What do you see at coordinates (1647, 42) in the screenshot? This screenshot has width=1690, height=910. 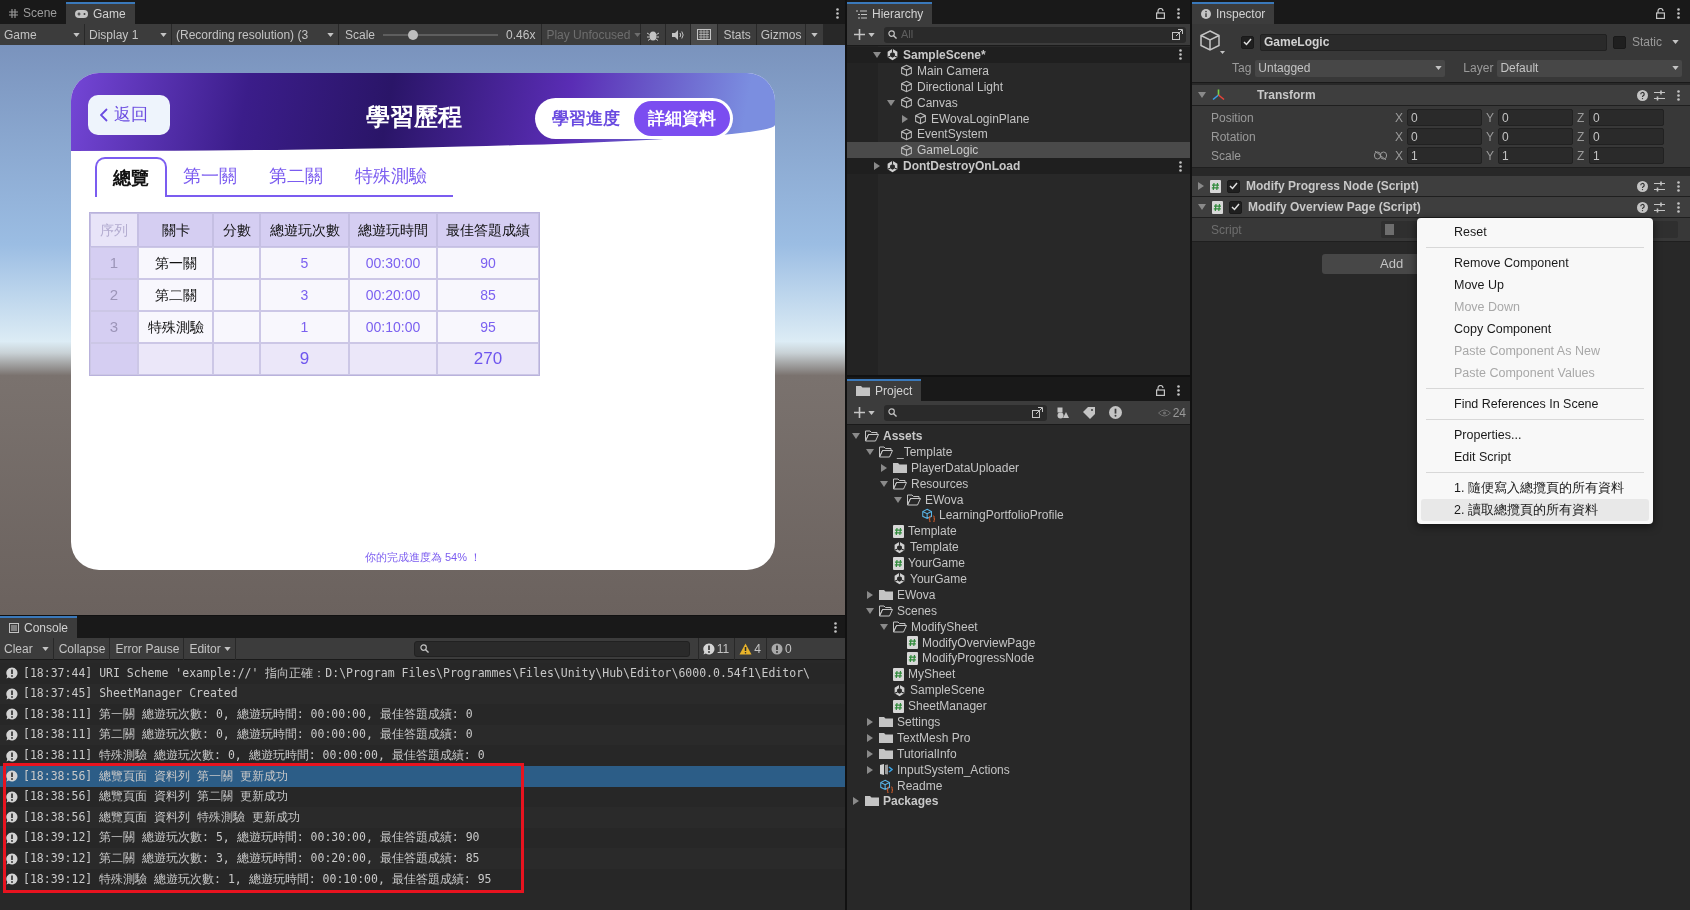 I see `static-label: Static` at bounding box center [1647, 42].